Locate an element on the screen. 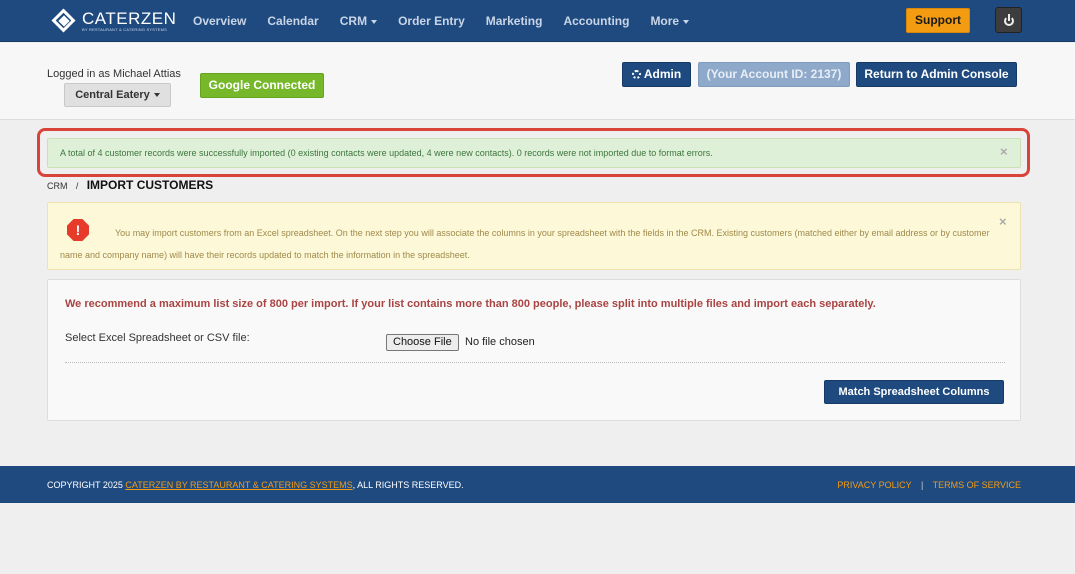 The image size is (1075, 574). logo-diamond-icon is located at coordinates (63, 20).